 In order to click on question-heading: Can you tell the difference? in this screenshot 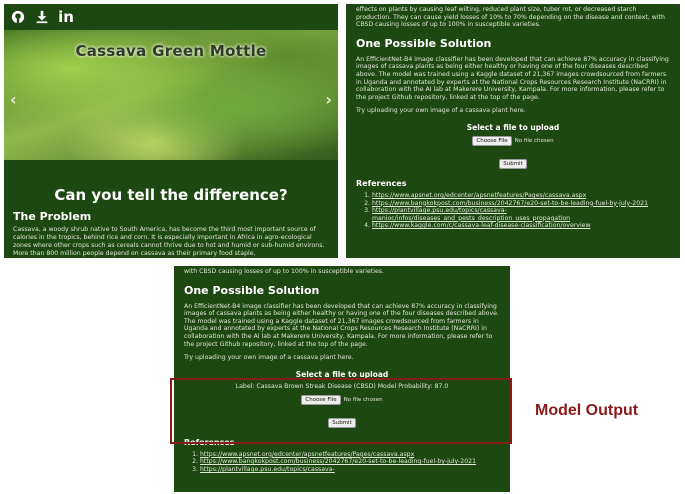, I will do `click(171, 195)`.